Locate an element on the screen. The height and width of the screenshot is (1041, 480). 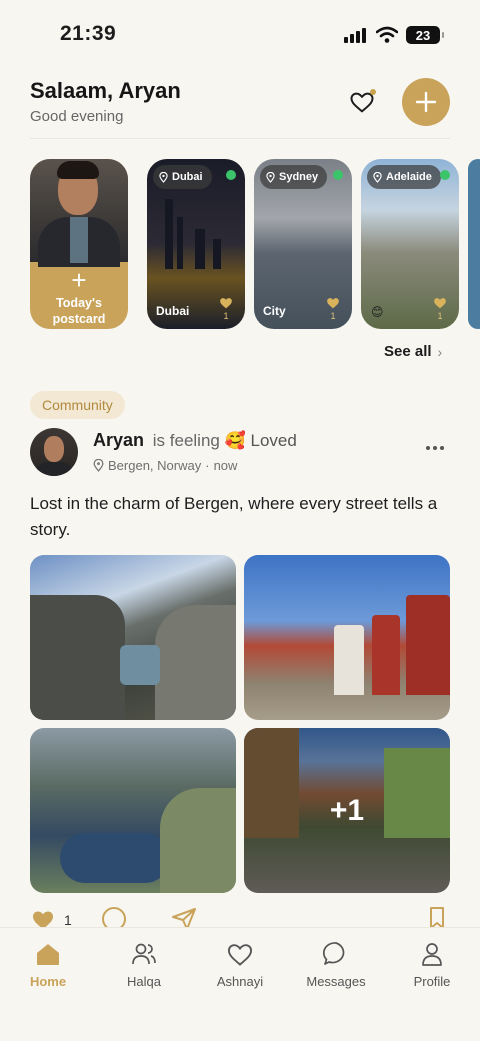
post-photo-4: +1 is located at coordinates (347, 810).